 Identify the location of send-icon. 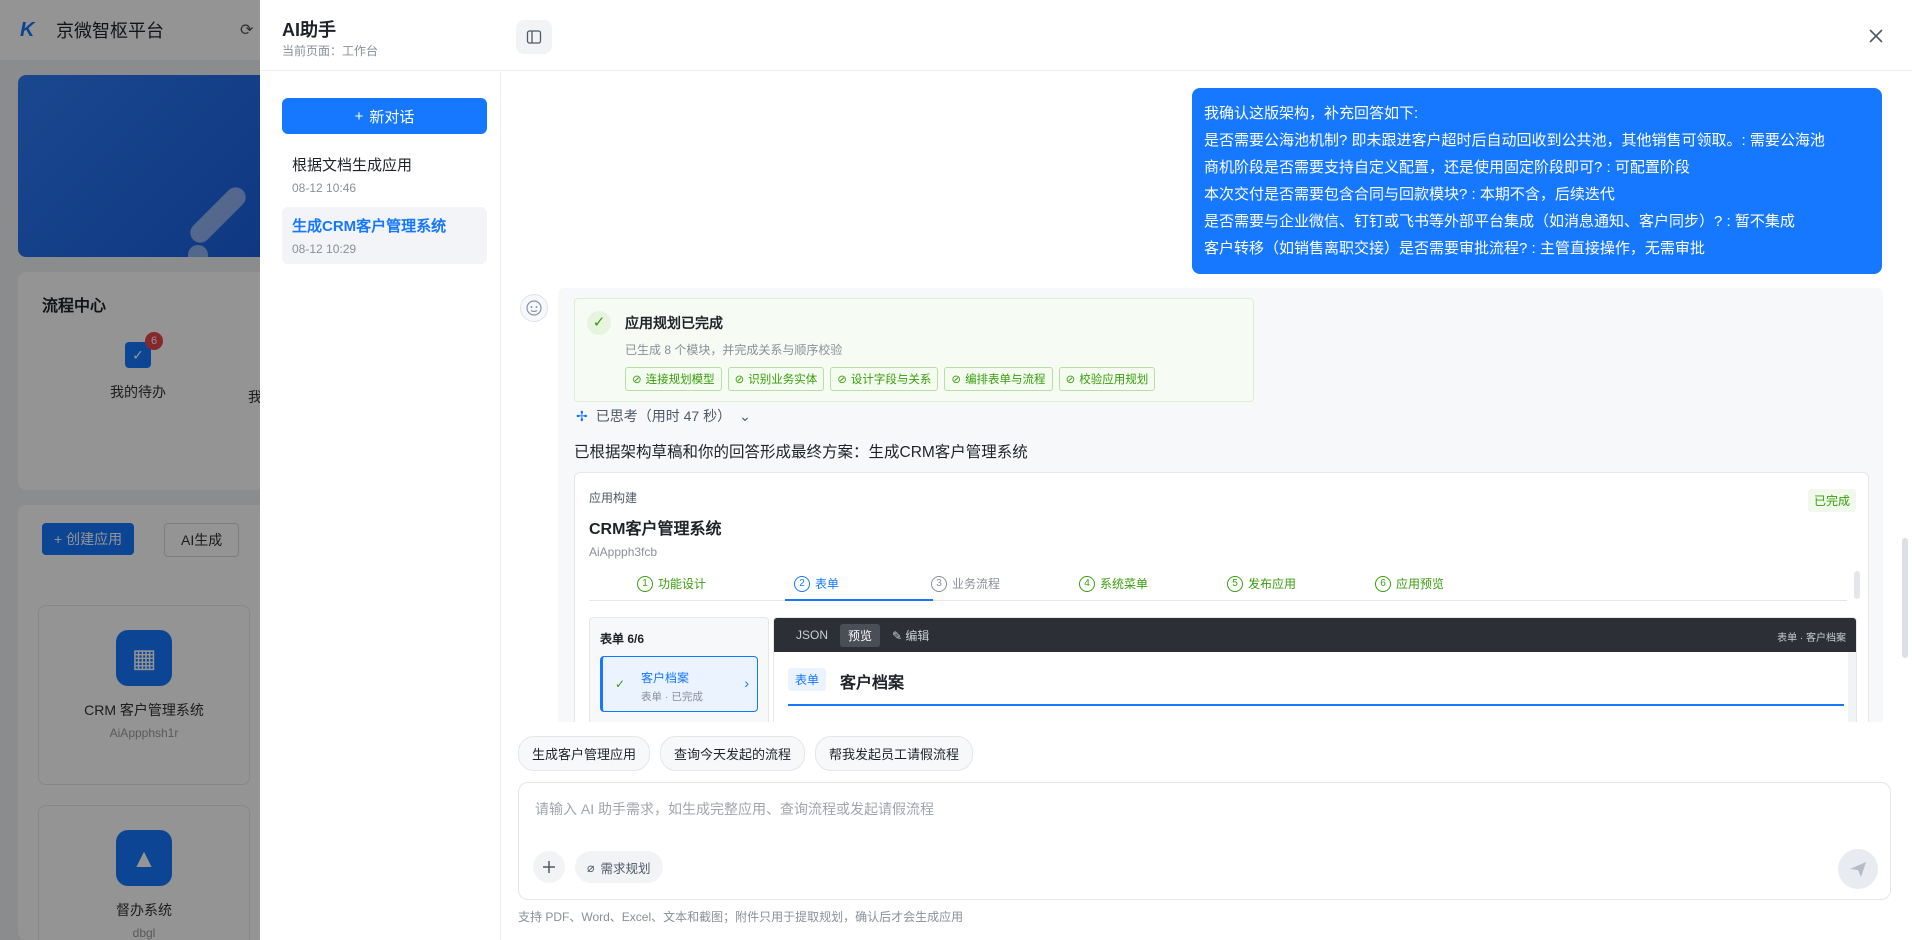
(1858, 869).